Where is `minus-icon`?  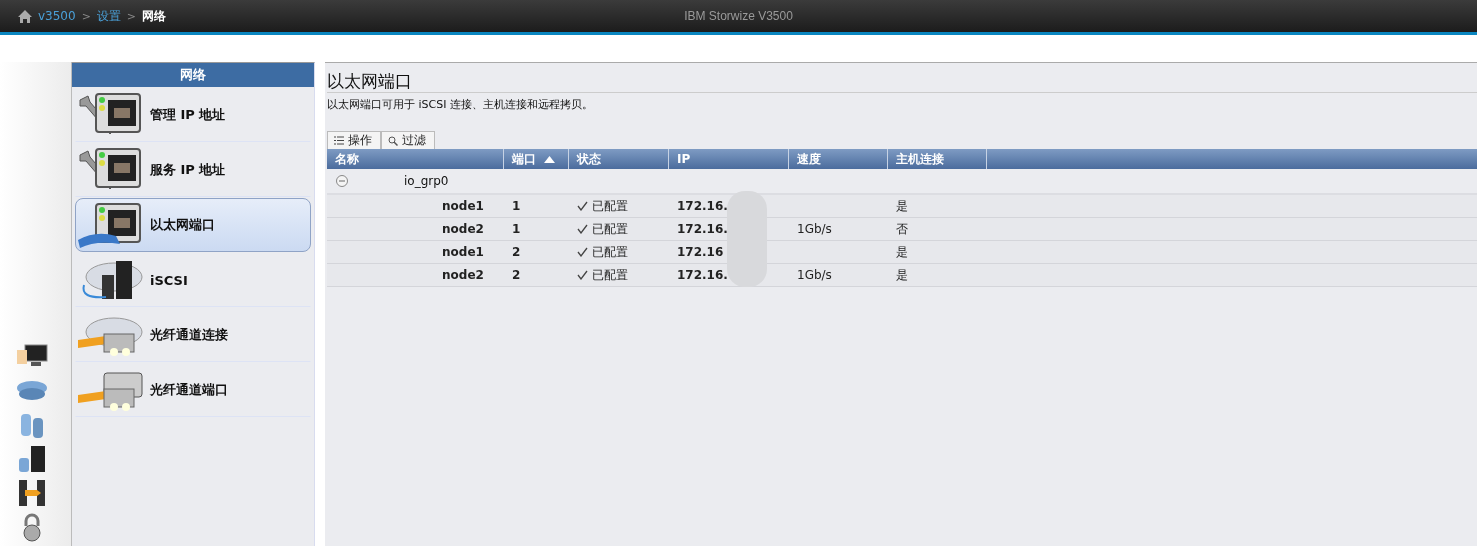 minus-icon is located at coordinates (342, 181).